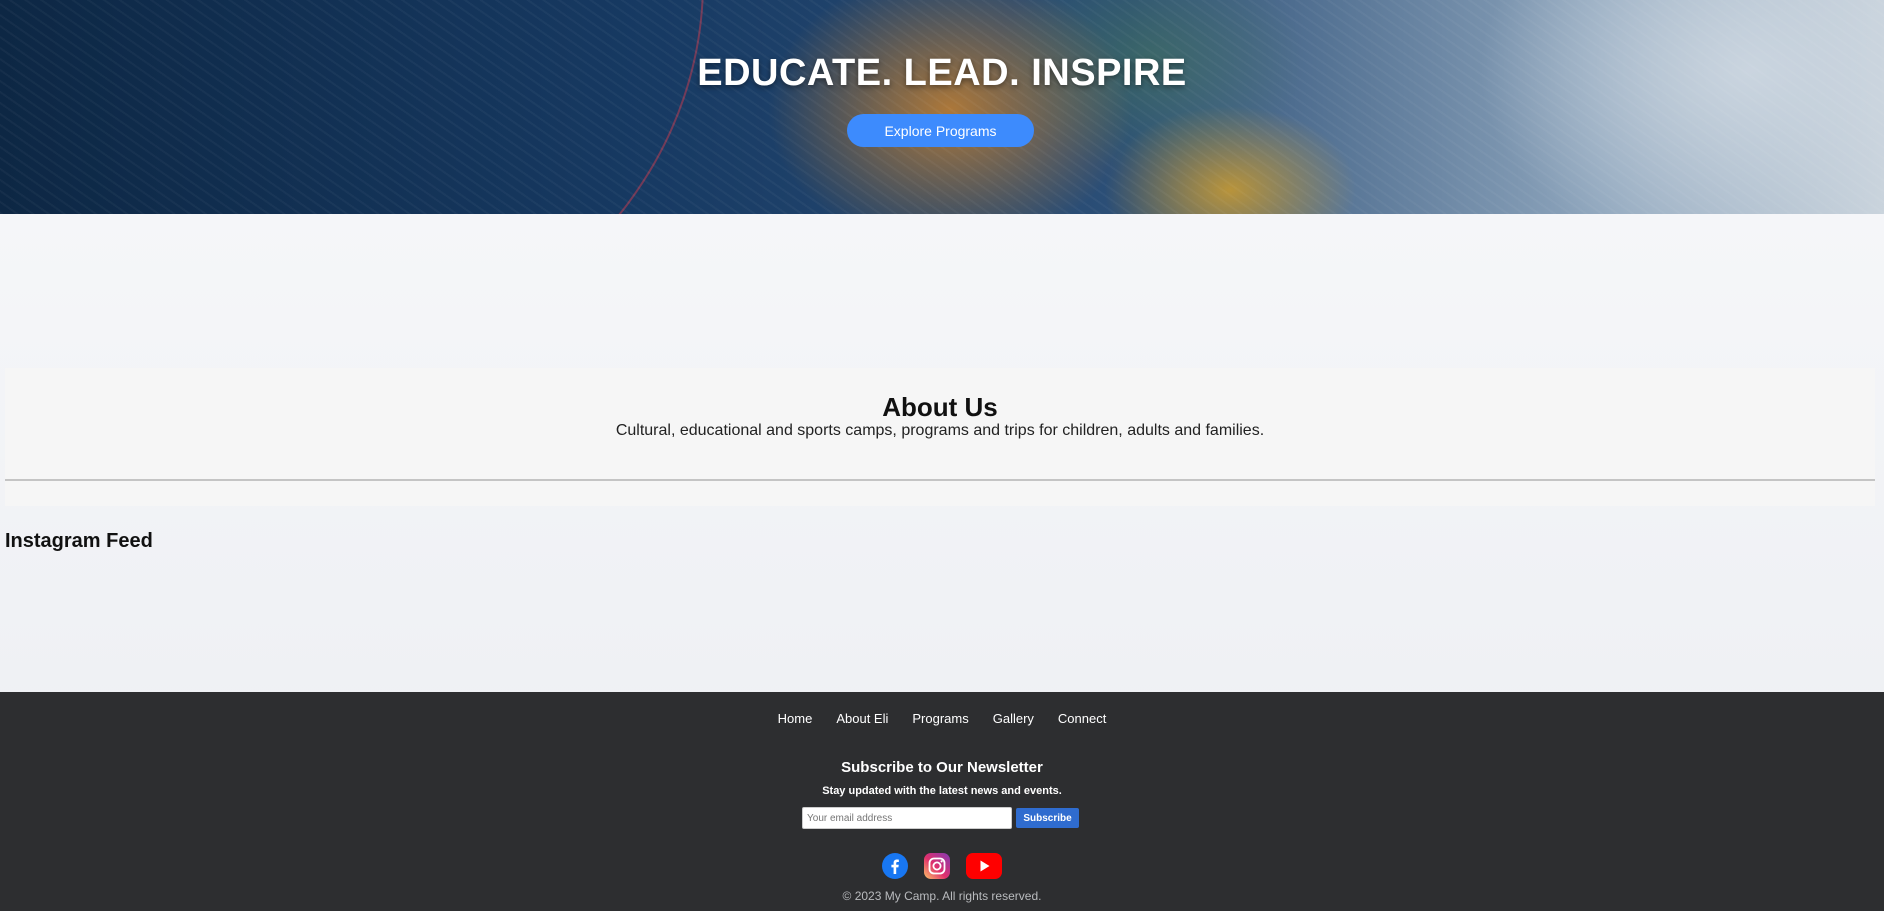  Describe the element at coordinates (862, 718) in the screenshot. I see `footer-nav-about: About Eli` at that location.